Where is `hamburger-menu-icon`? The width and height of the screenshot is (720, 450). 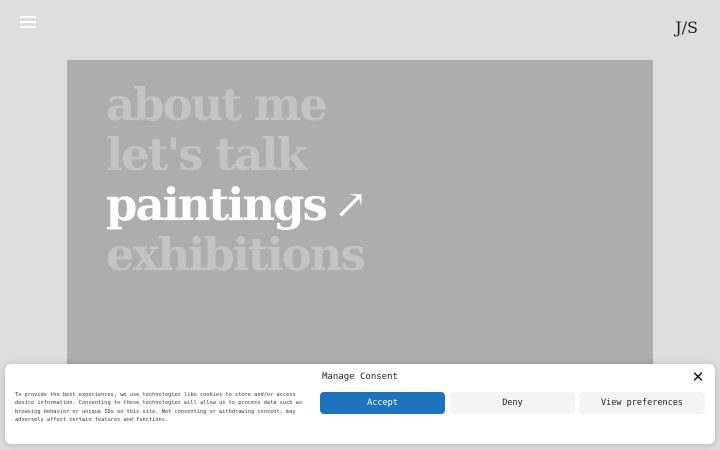
hamburger-menu-icon is located at coordinates (28, 21).